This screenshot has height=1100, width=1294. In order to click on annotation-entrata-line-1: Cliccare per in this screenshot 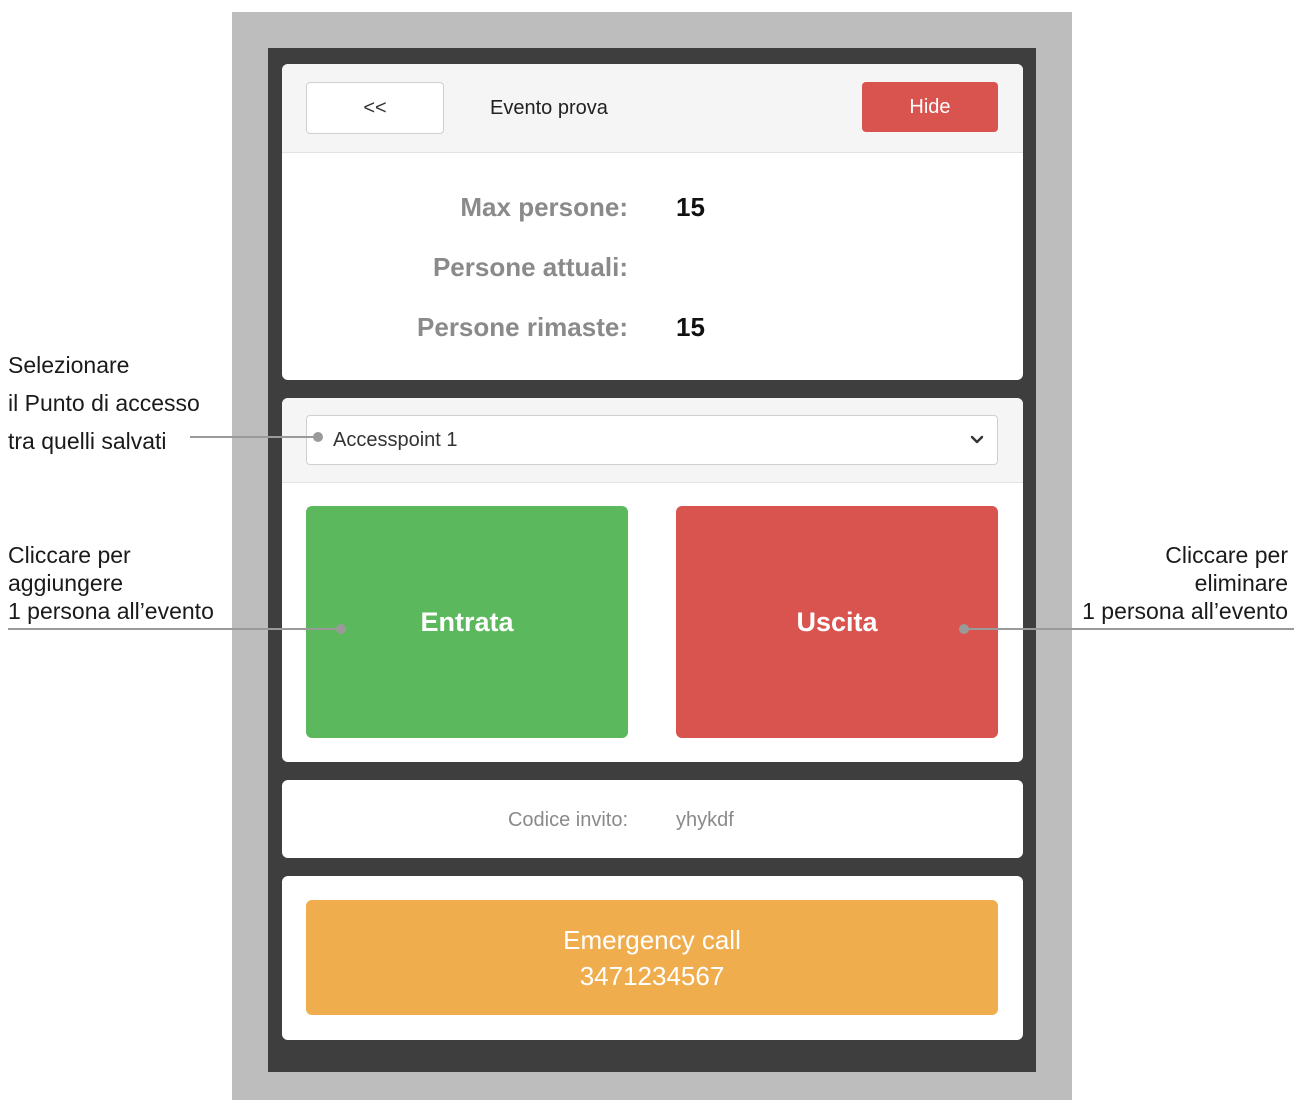, I will do `click(69, 555)`.